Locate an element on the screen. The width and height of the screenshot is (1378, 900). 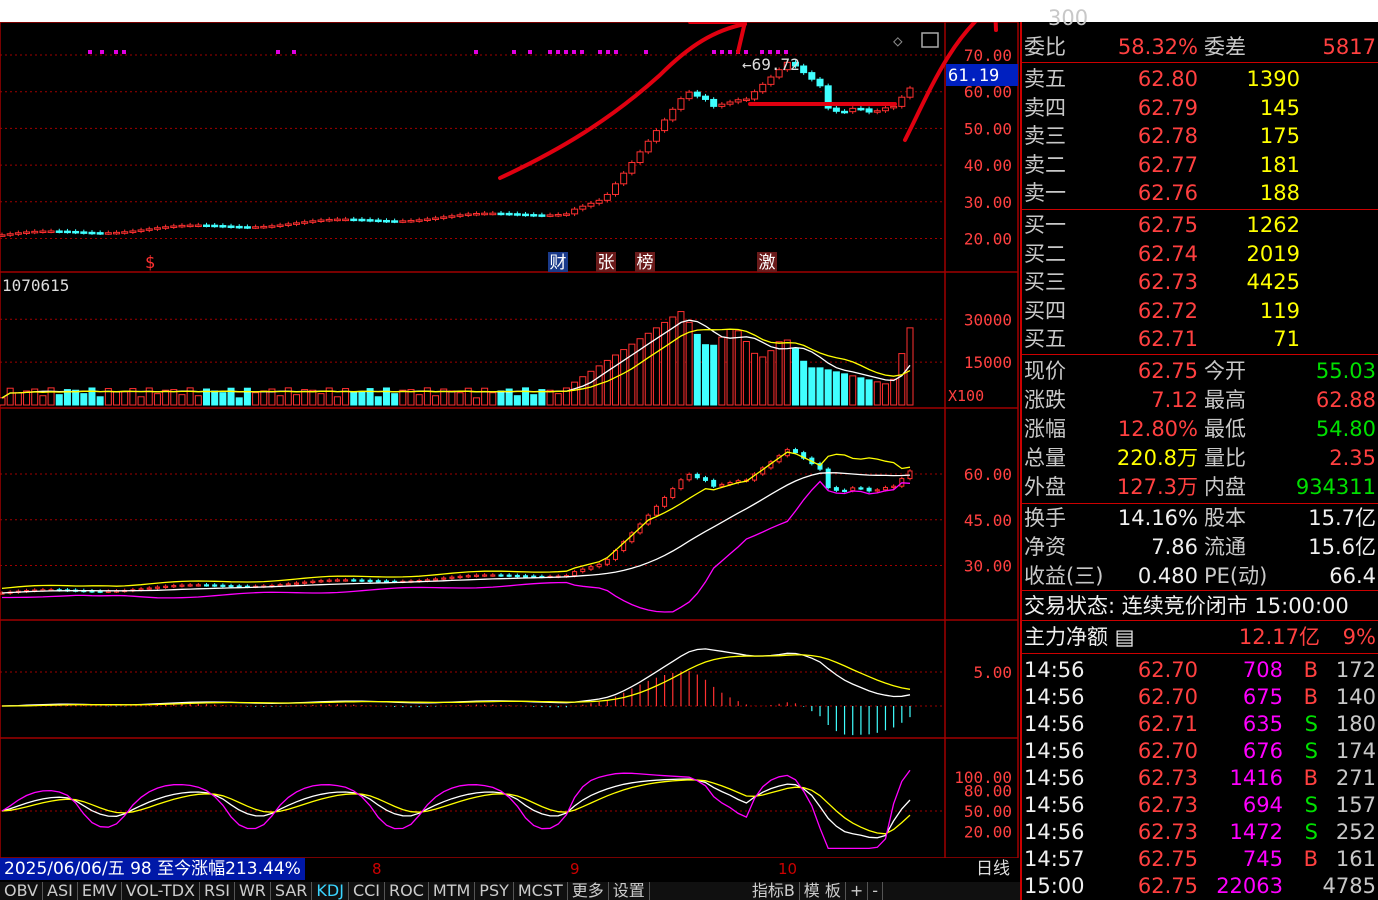
stat-value: 220.8万 is located at coordinates (1157, 458).